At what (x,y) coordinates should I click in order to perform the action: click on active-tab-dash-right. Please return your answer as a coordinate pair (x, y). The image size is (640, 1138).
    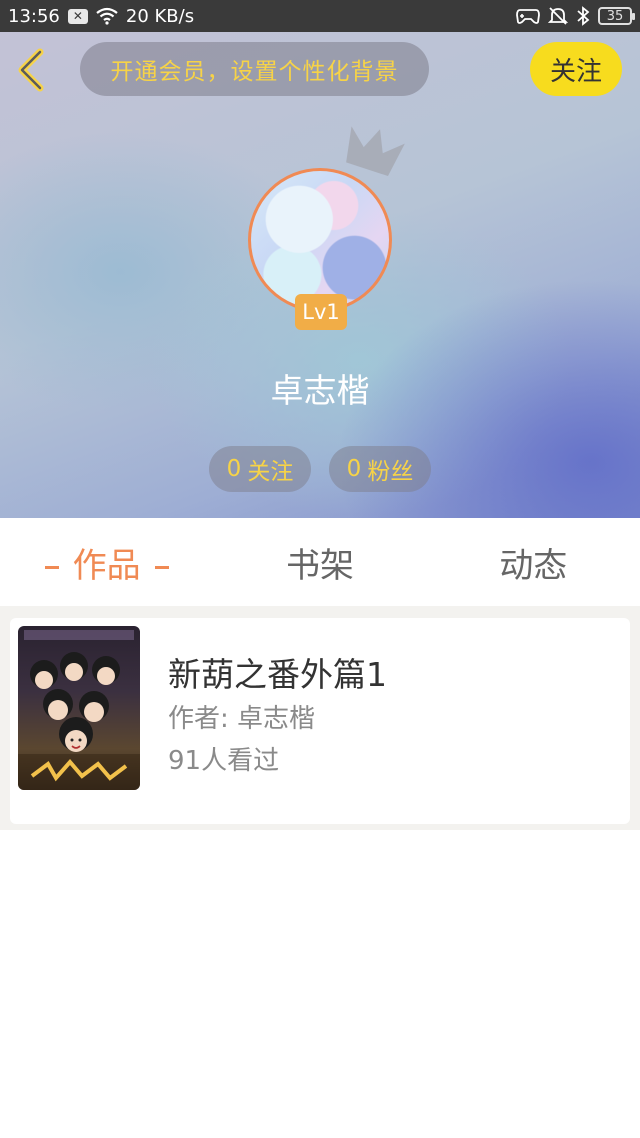
    Looking at the image, I should click on (161, 567).